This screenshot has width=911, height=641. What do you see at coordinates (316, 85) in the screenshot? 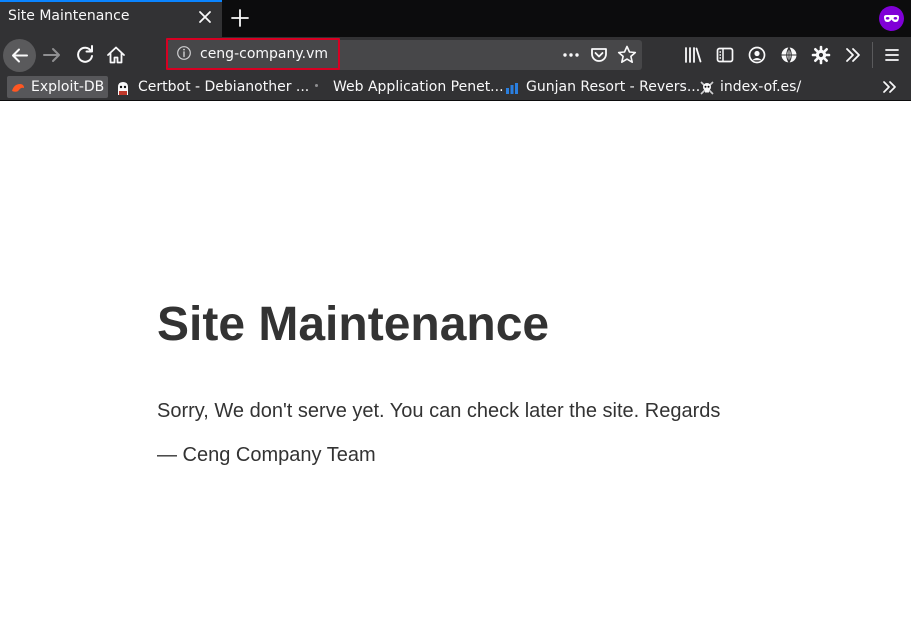
I see `bookmark-dot-icon` at bounding box center [316, 85].